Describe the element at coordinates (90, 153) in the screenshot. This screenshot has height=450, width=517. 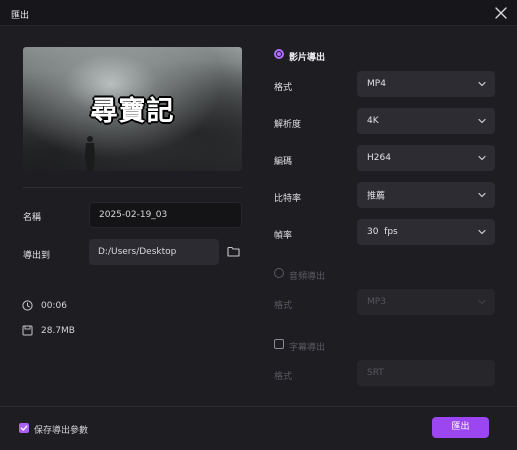
I see `figure-silhouette` at that location.